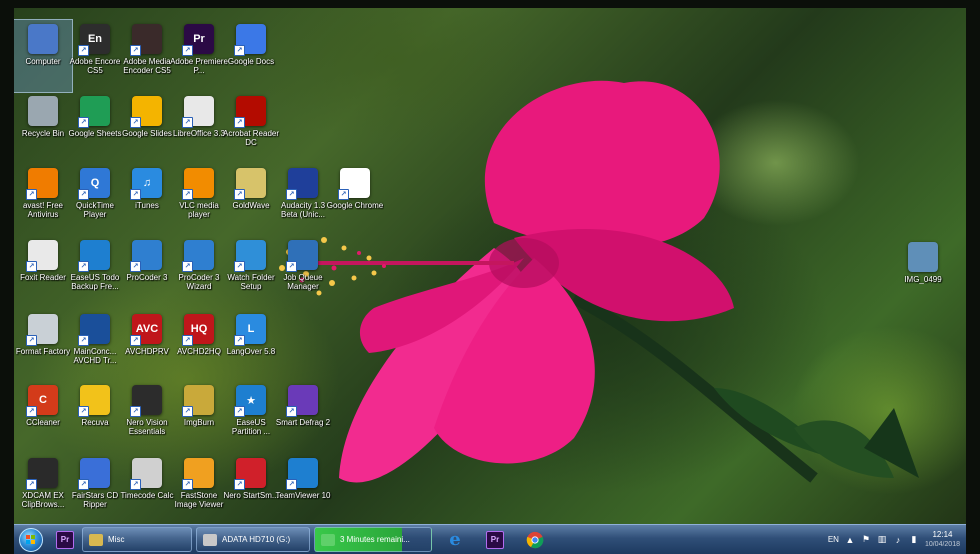 Image resolution: width=980 pixels, height=554 pixels. Describe the element at coordinates (250, 40) in the screenshot. I see `google-docs-icon: ↗` at that location.